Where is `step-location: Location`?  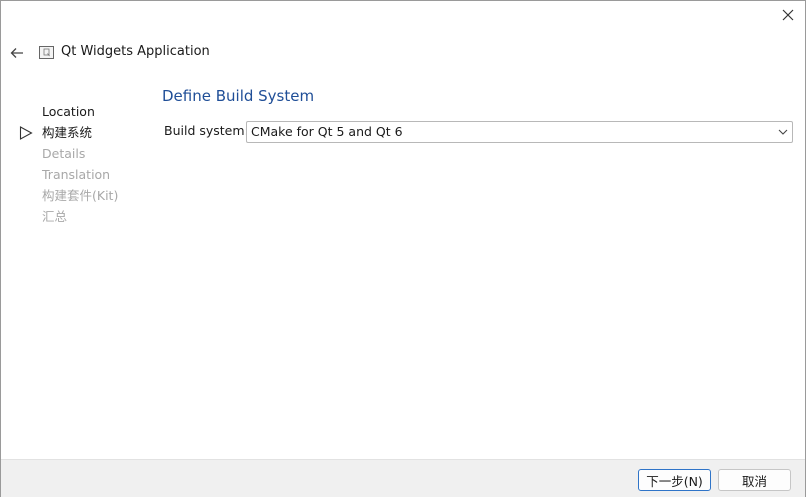 step-location: Location is located at coordinates (71, 111).